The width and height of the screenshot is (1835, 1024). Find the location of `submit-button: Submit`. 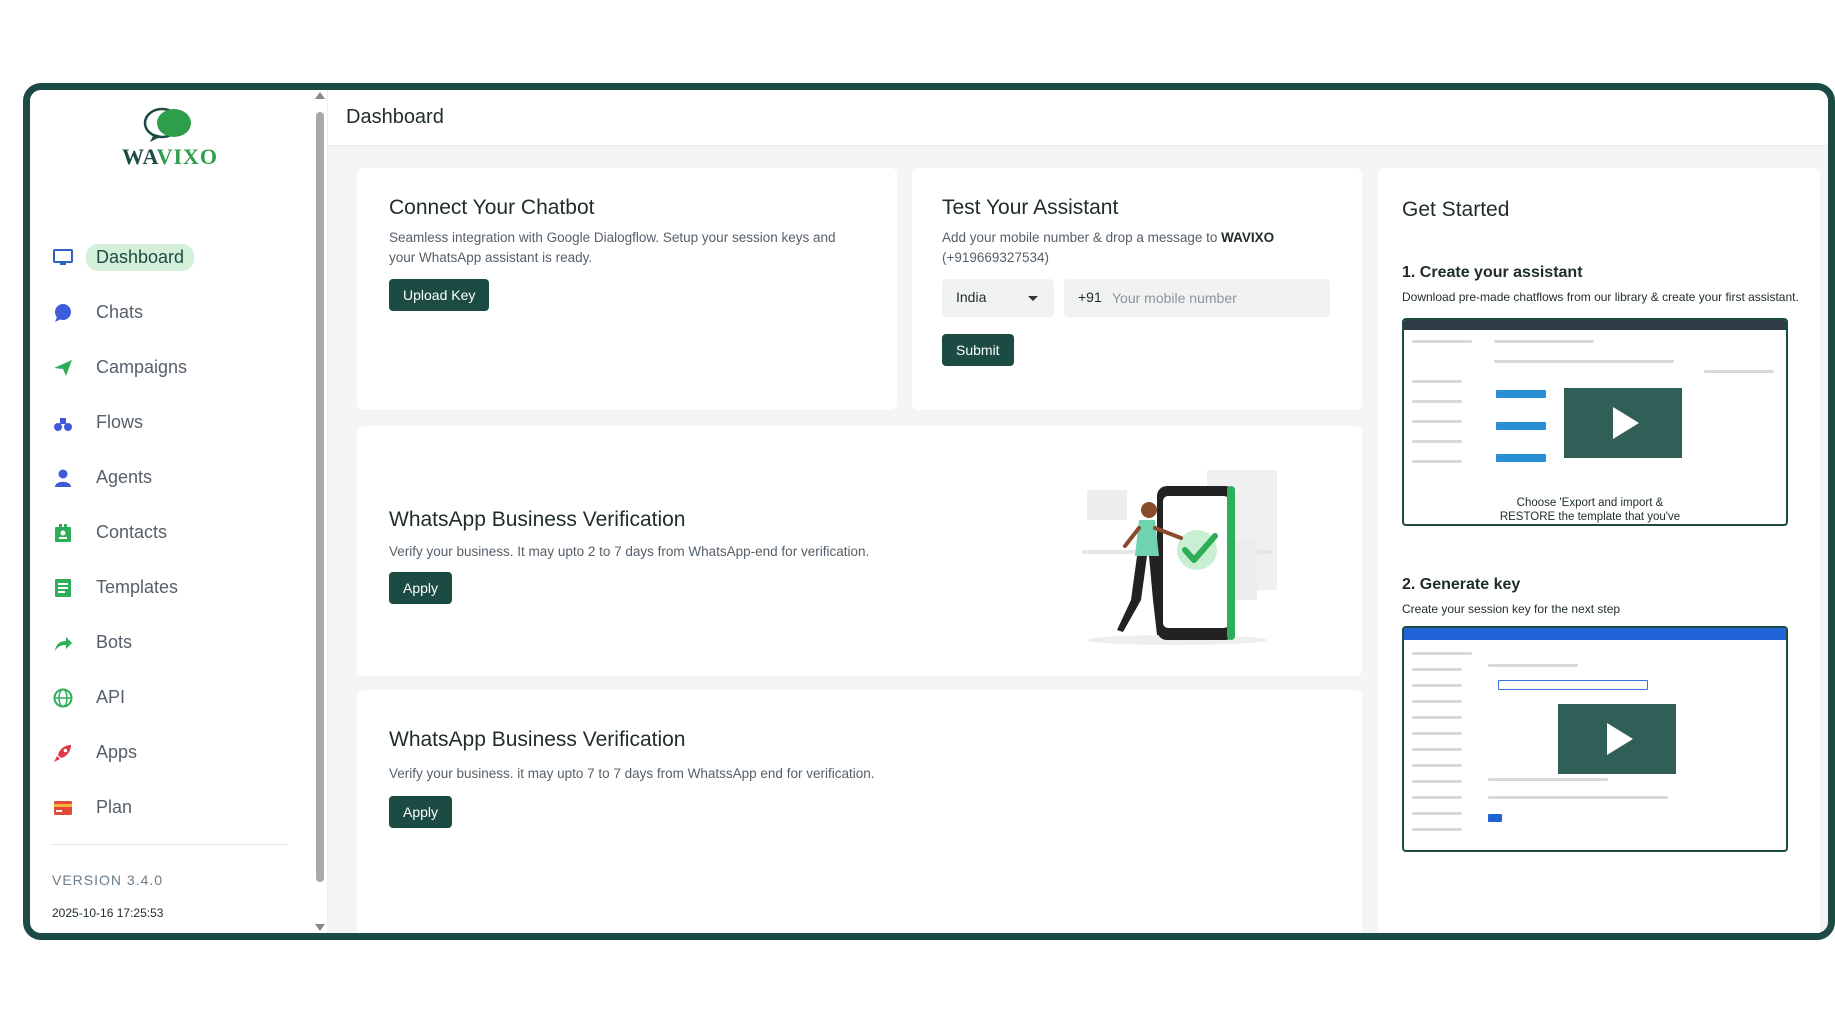

submit-button: Submit is located at coordinates (978, 350).